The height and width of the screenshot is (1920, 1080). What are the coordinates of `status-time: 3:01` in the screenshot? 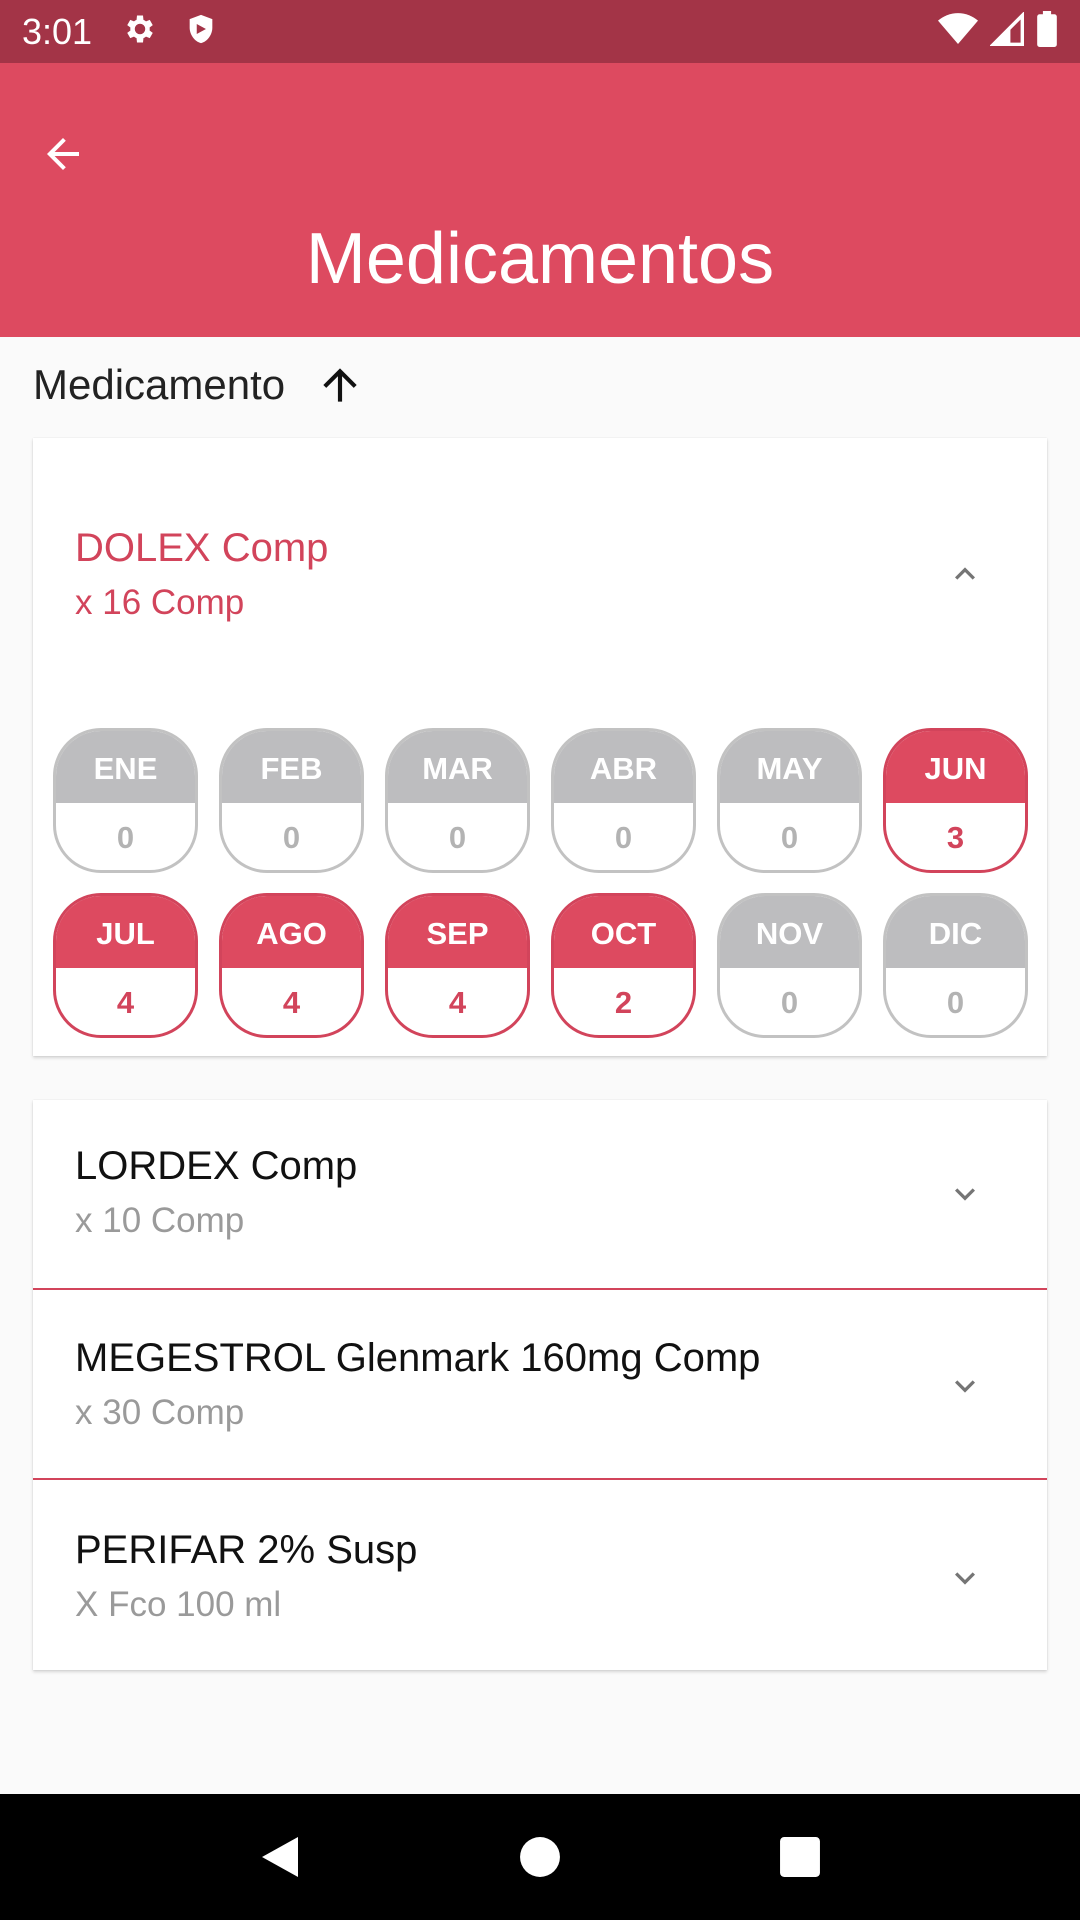 It's located at (57, 31).